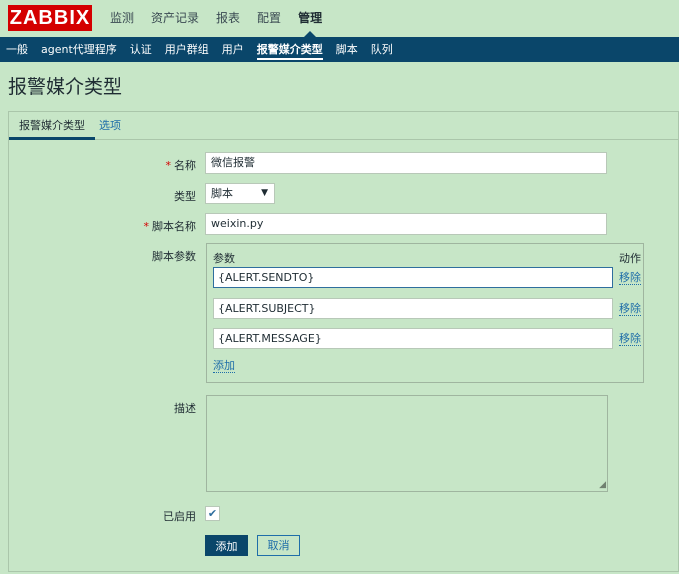 The width and height of the screenshot is (679, 574). What do you see at coordinates (110, 126) in the screenshot?
I see `tab-options: 选项` at bounding box center [110, 126].